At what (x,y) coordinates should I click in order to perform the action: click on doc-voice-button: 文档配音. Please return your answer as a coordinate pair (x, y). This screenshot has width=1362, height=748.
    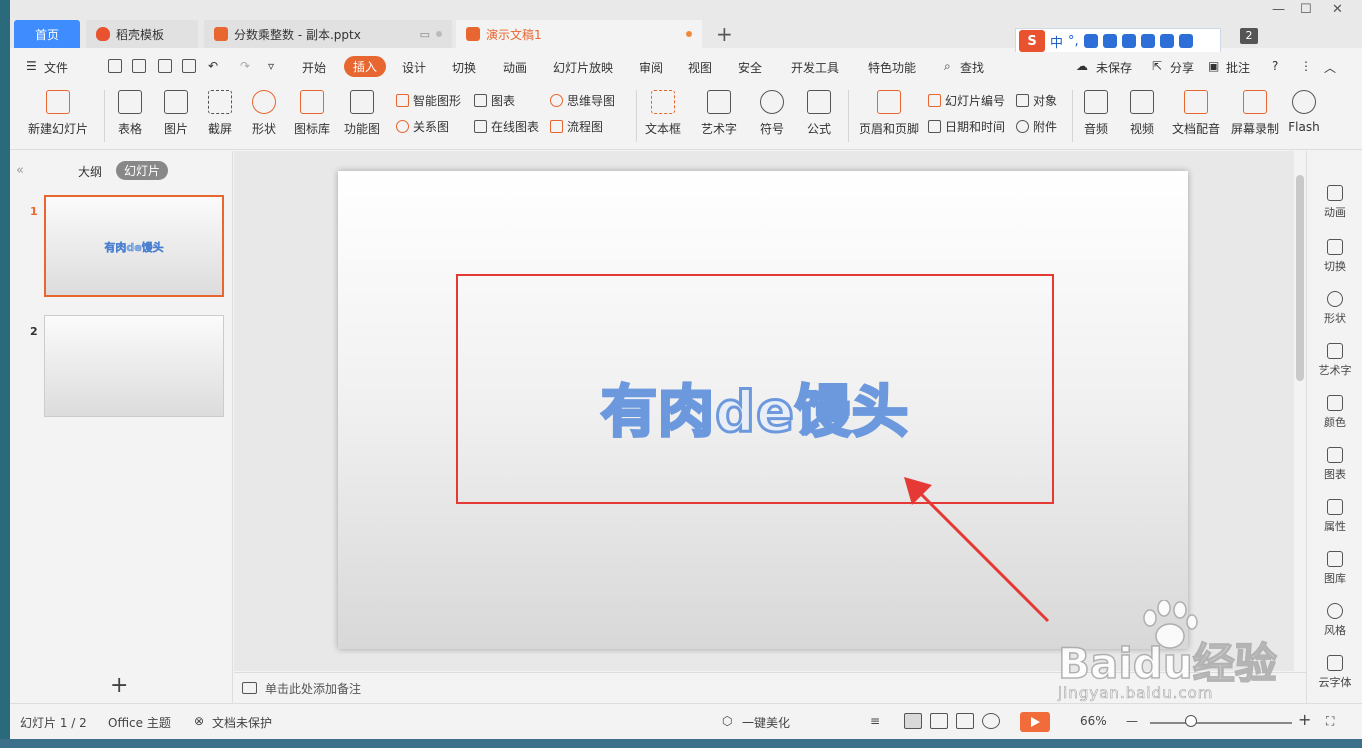
    Looking at the image, I should click on (1196, 113).